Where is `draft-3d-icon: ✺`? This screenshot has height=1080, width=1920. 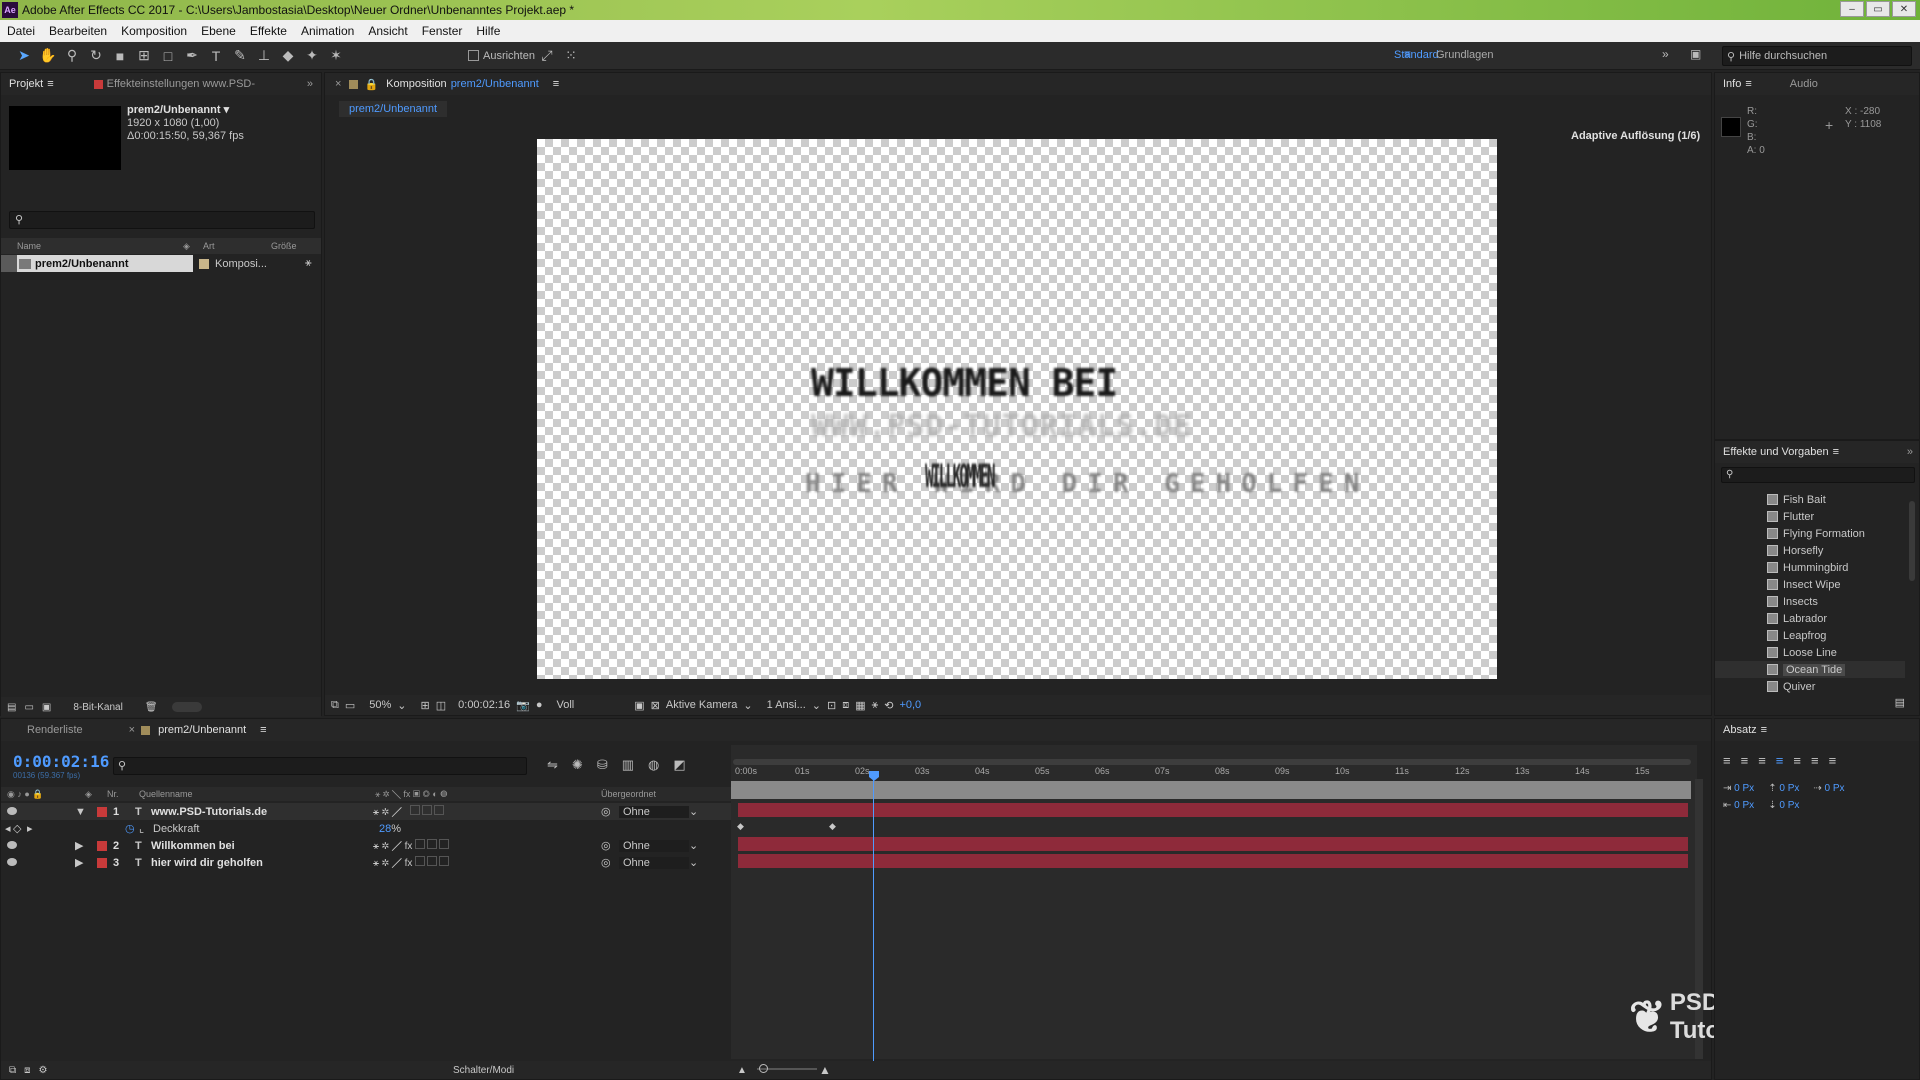 draft-3d-icon: ✺ is located at coordinates (577, 765).